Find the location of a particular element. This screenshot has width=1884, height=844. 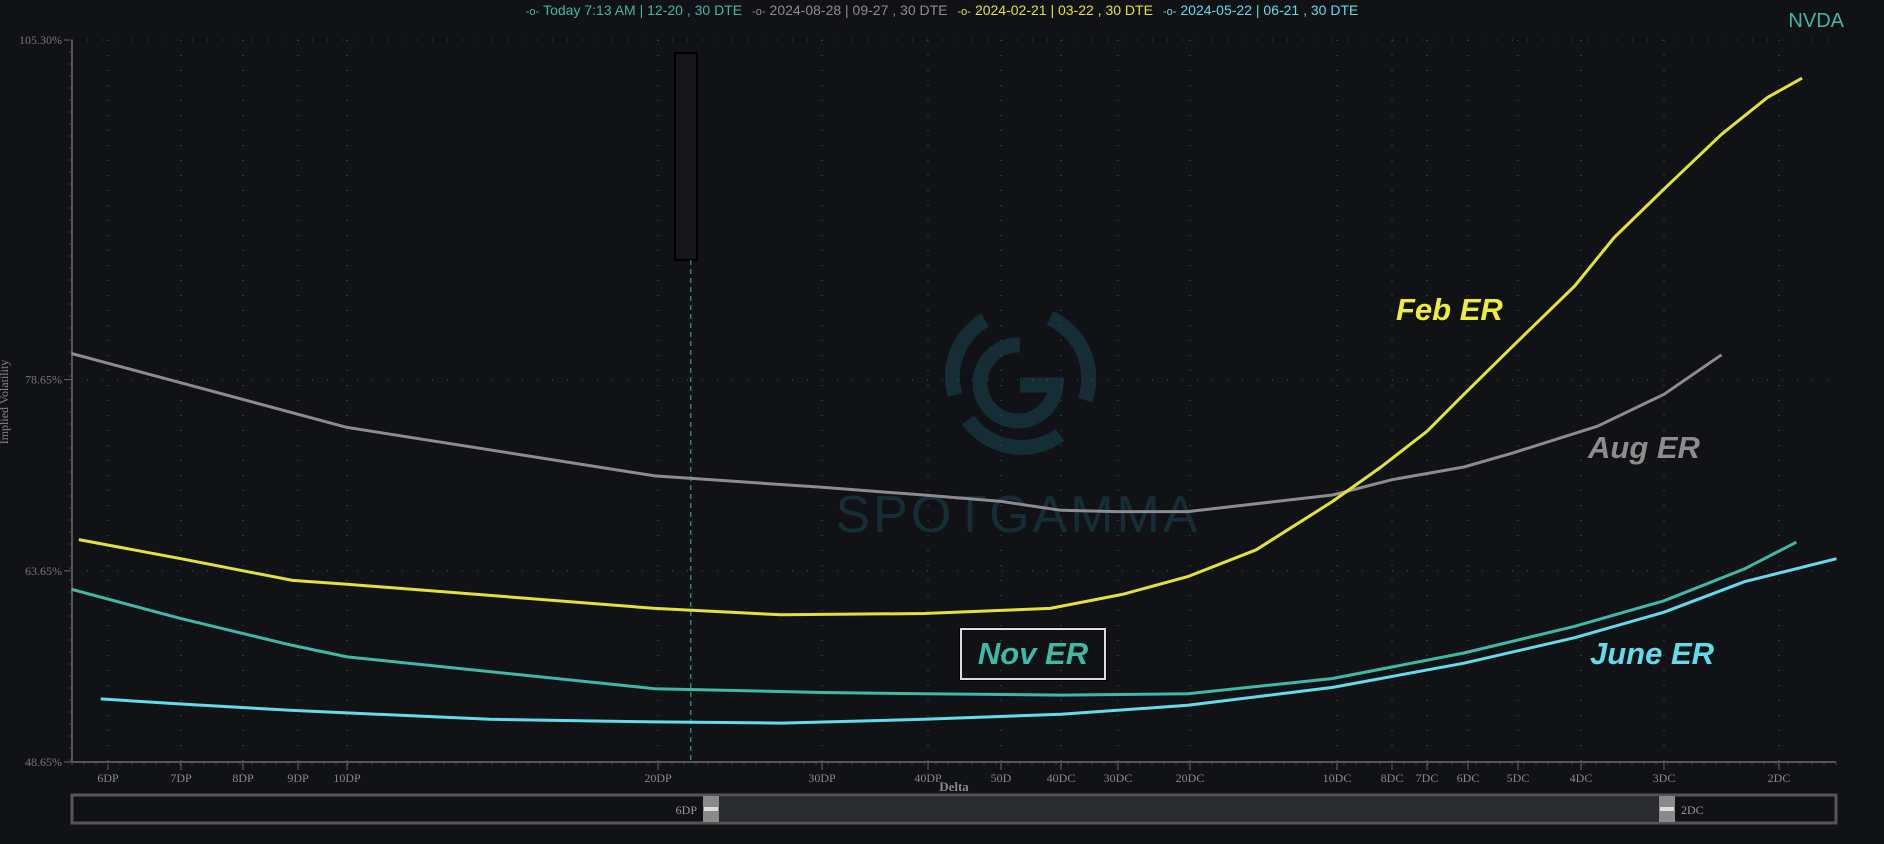

y-tick-label: 78.65% is located at coordinates (43, 380).